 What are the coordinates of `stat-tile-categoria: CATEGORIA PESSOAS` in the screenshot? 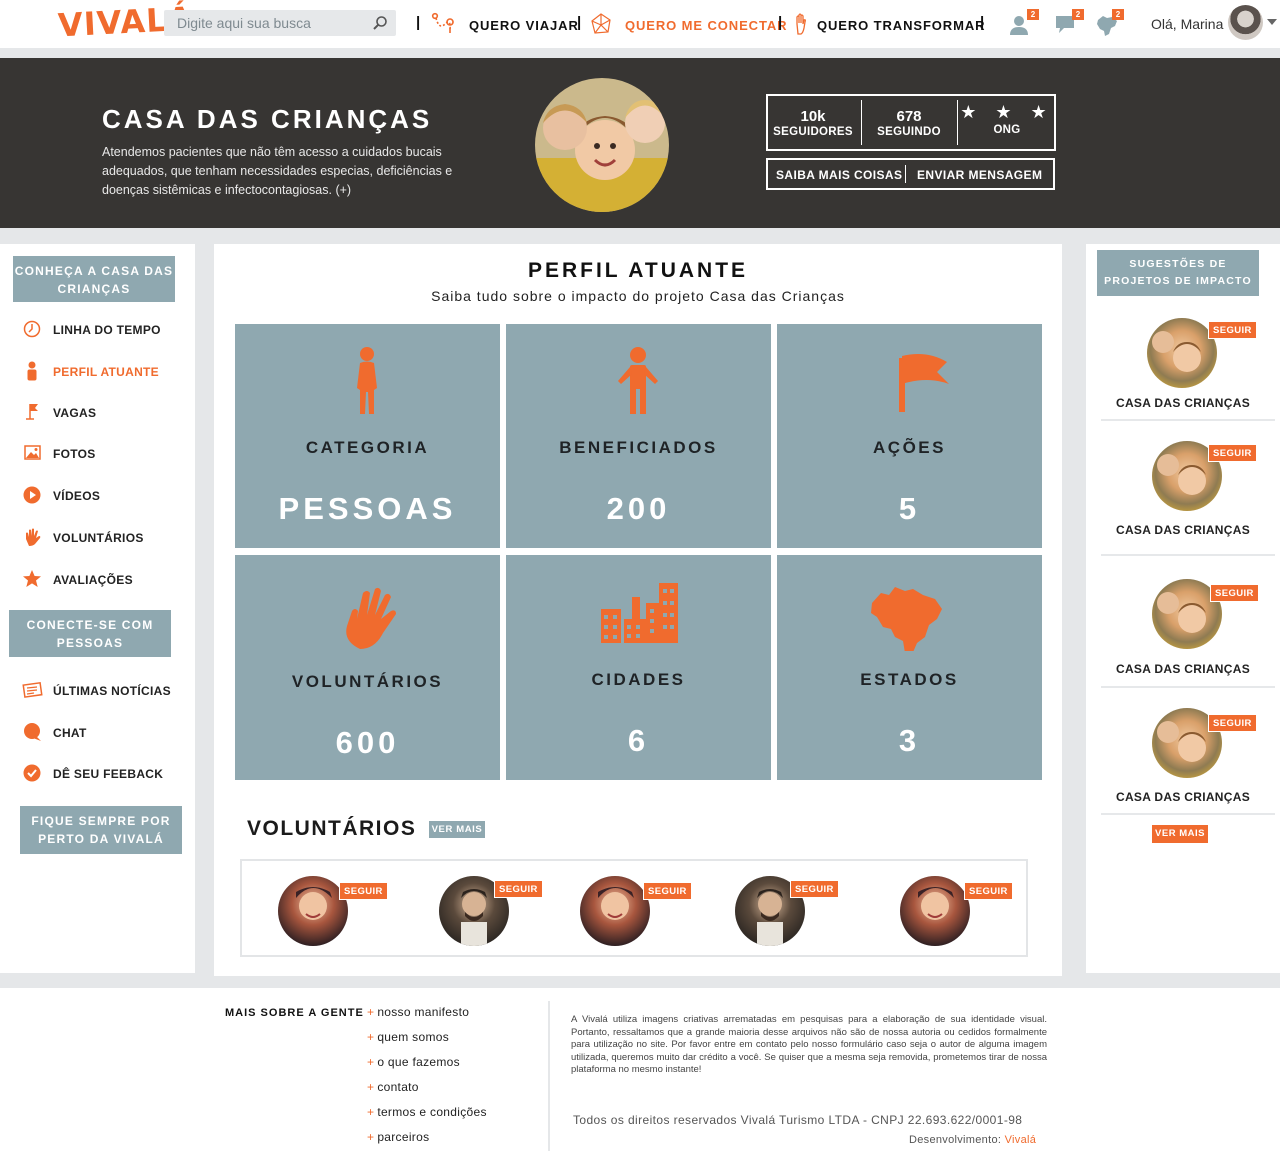 It's located at (367, 436).